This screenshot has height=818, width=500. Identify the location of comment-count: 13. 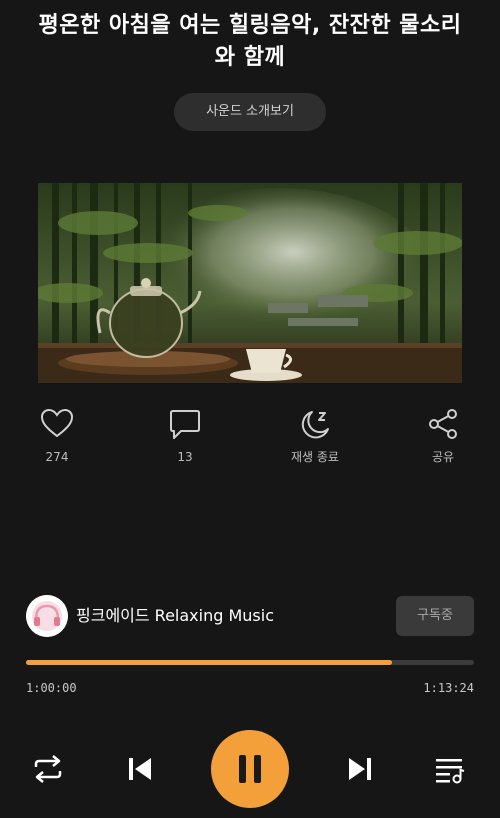
(185, 457).